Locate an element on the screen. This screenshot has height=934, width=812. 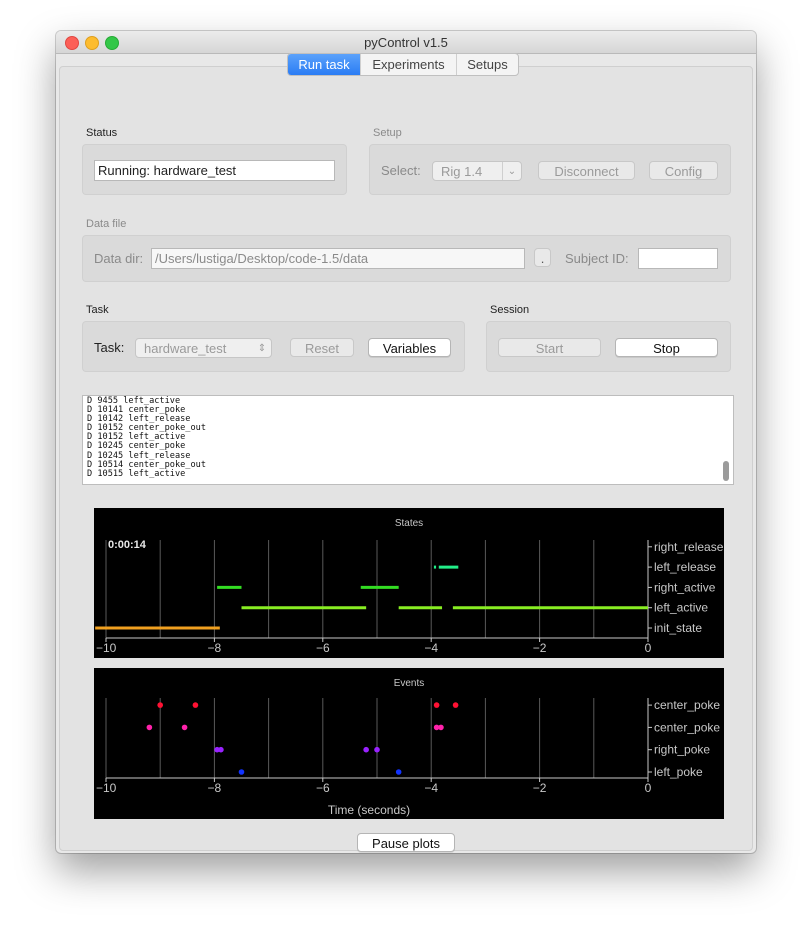
reset-button: Reset is located at coordinates (322, 347).